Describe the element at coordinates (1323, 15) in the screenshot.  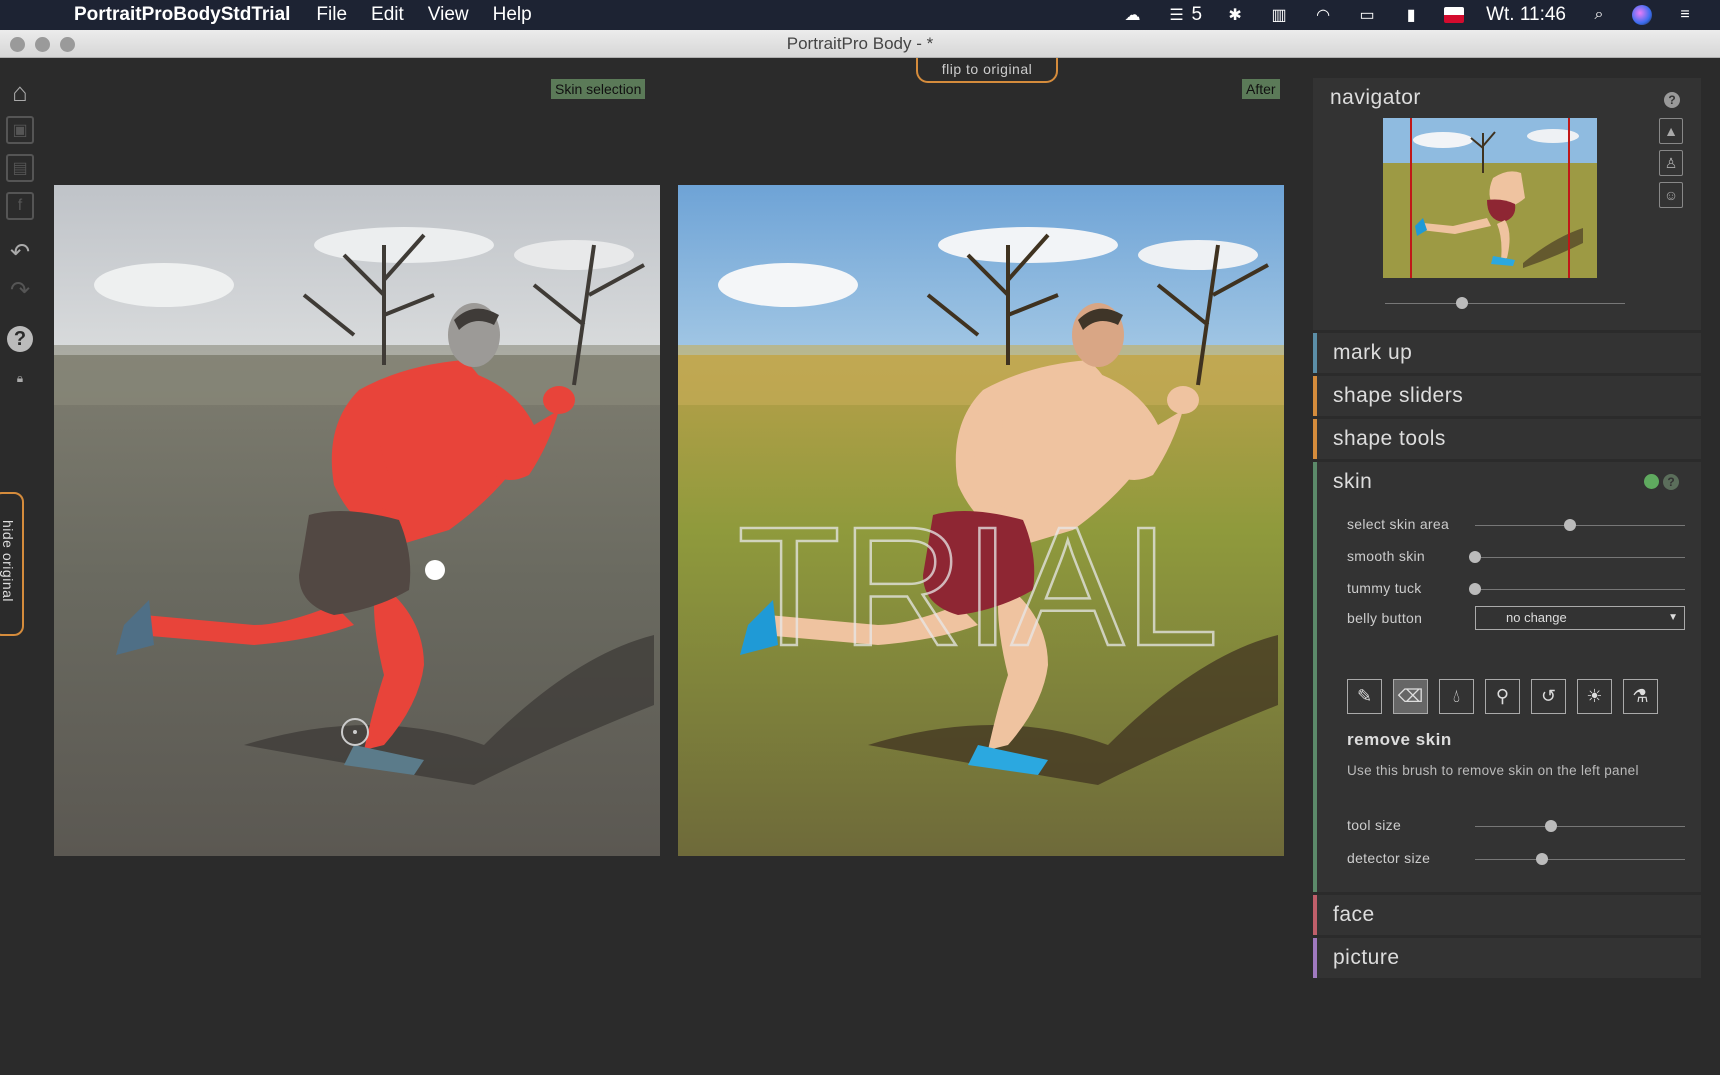
I see `wifi-icon: ◠` at that location.